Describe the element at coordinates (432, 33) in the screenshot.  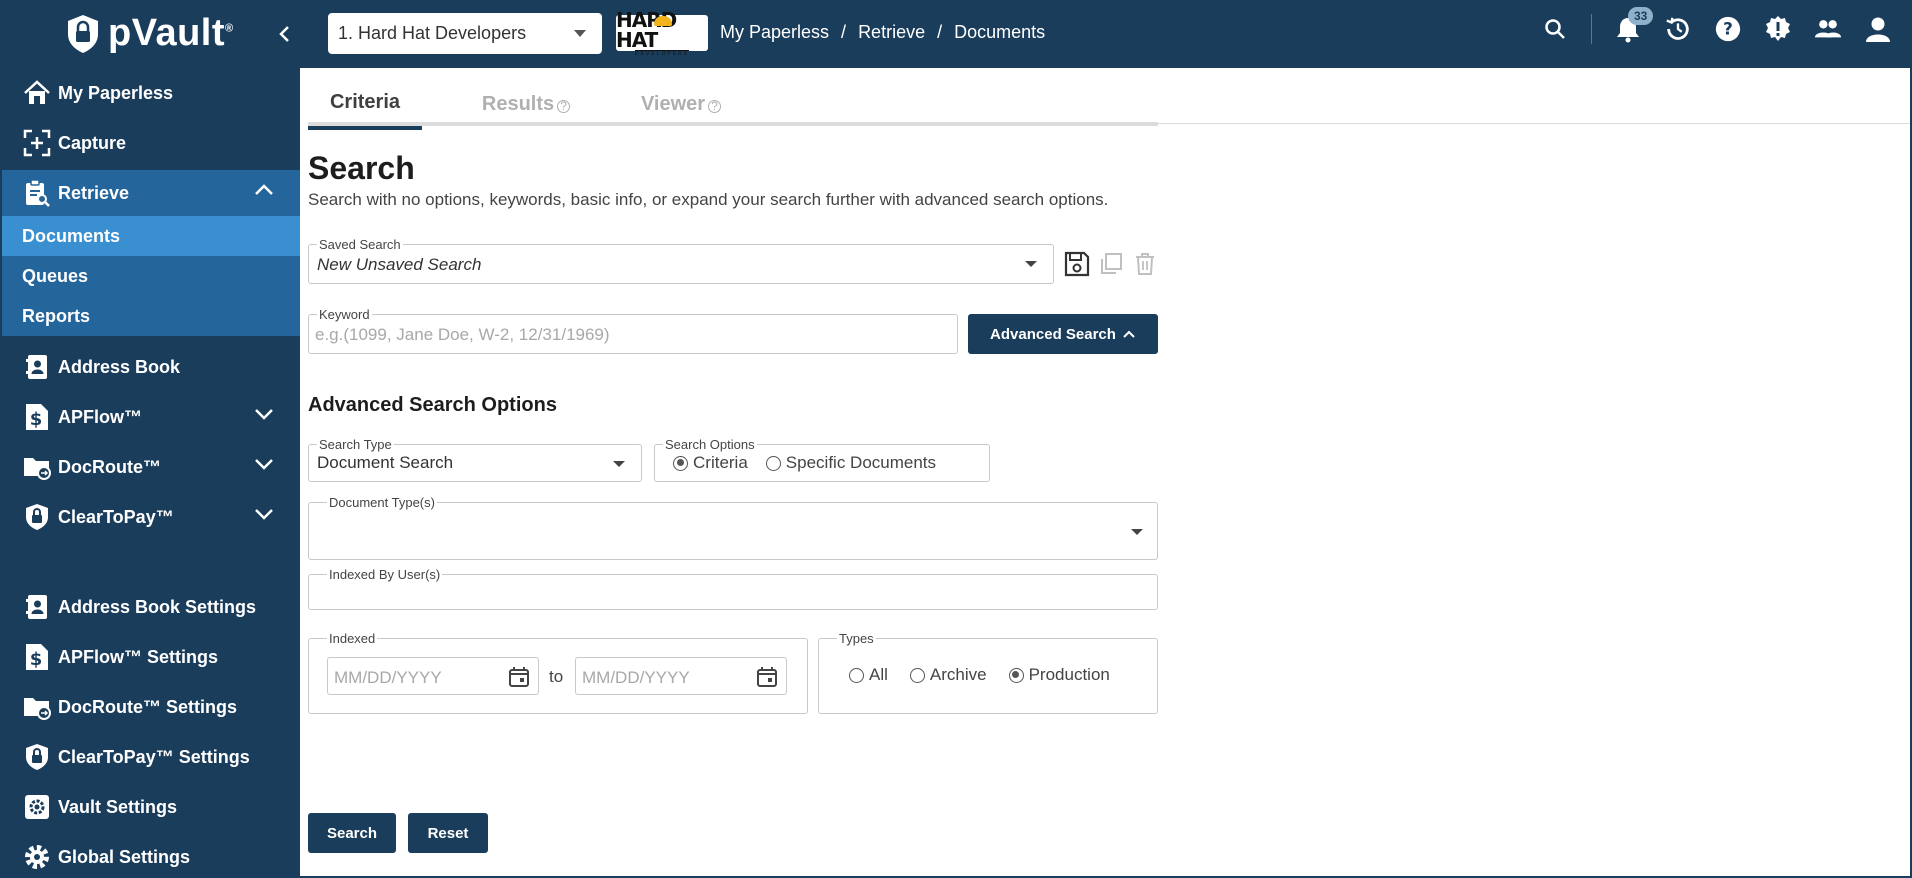
I see `company-select-value: 1. Hard Hat Developers` at that location.